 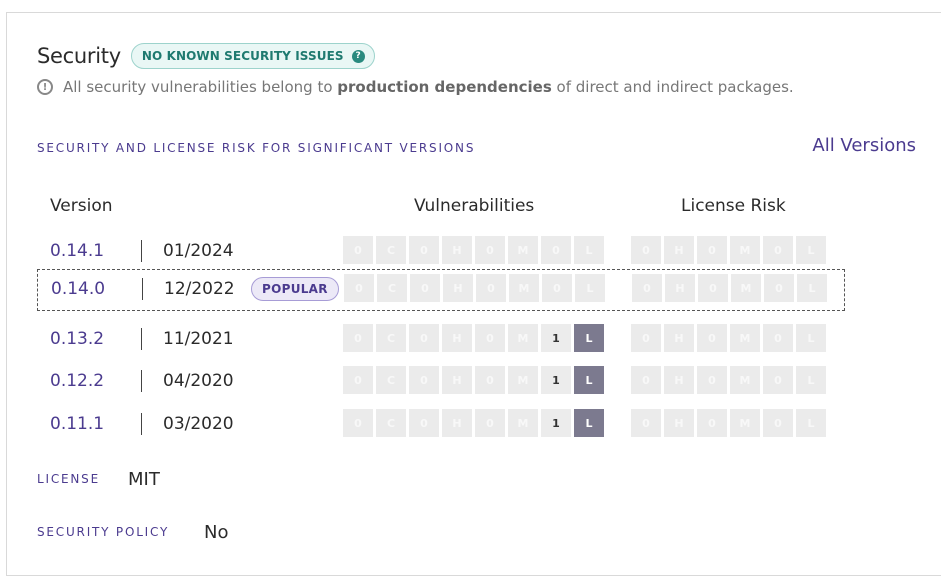 I want to click on security-title: Security, so click(x=79, y=56).